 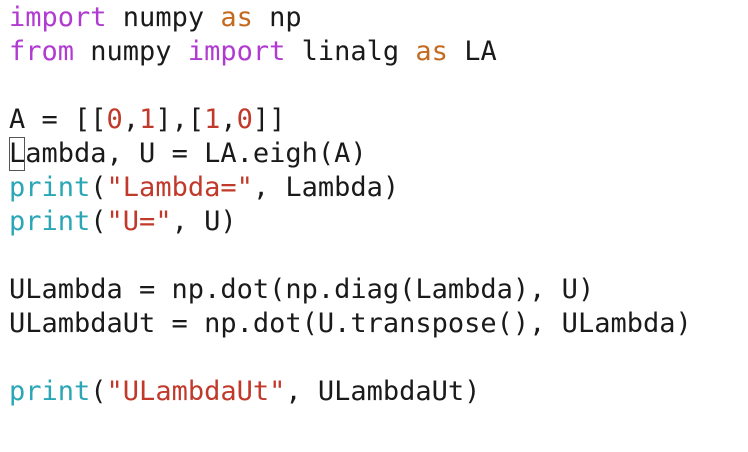 I want to click on code-line: ULambda = np.dot(np.diag(Lambda), U), so click(x=378, y=290).